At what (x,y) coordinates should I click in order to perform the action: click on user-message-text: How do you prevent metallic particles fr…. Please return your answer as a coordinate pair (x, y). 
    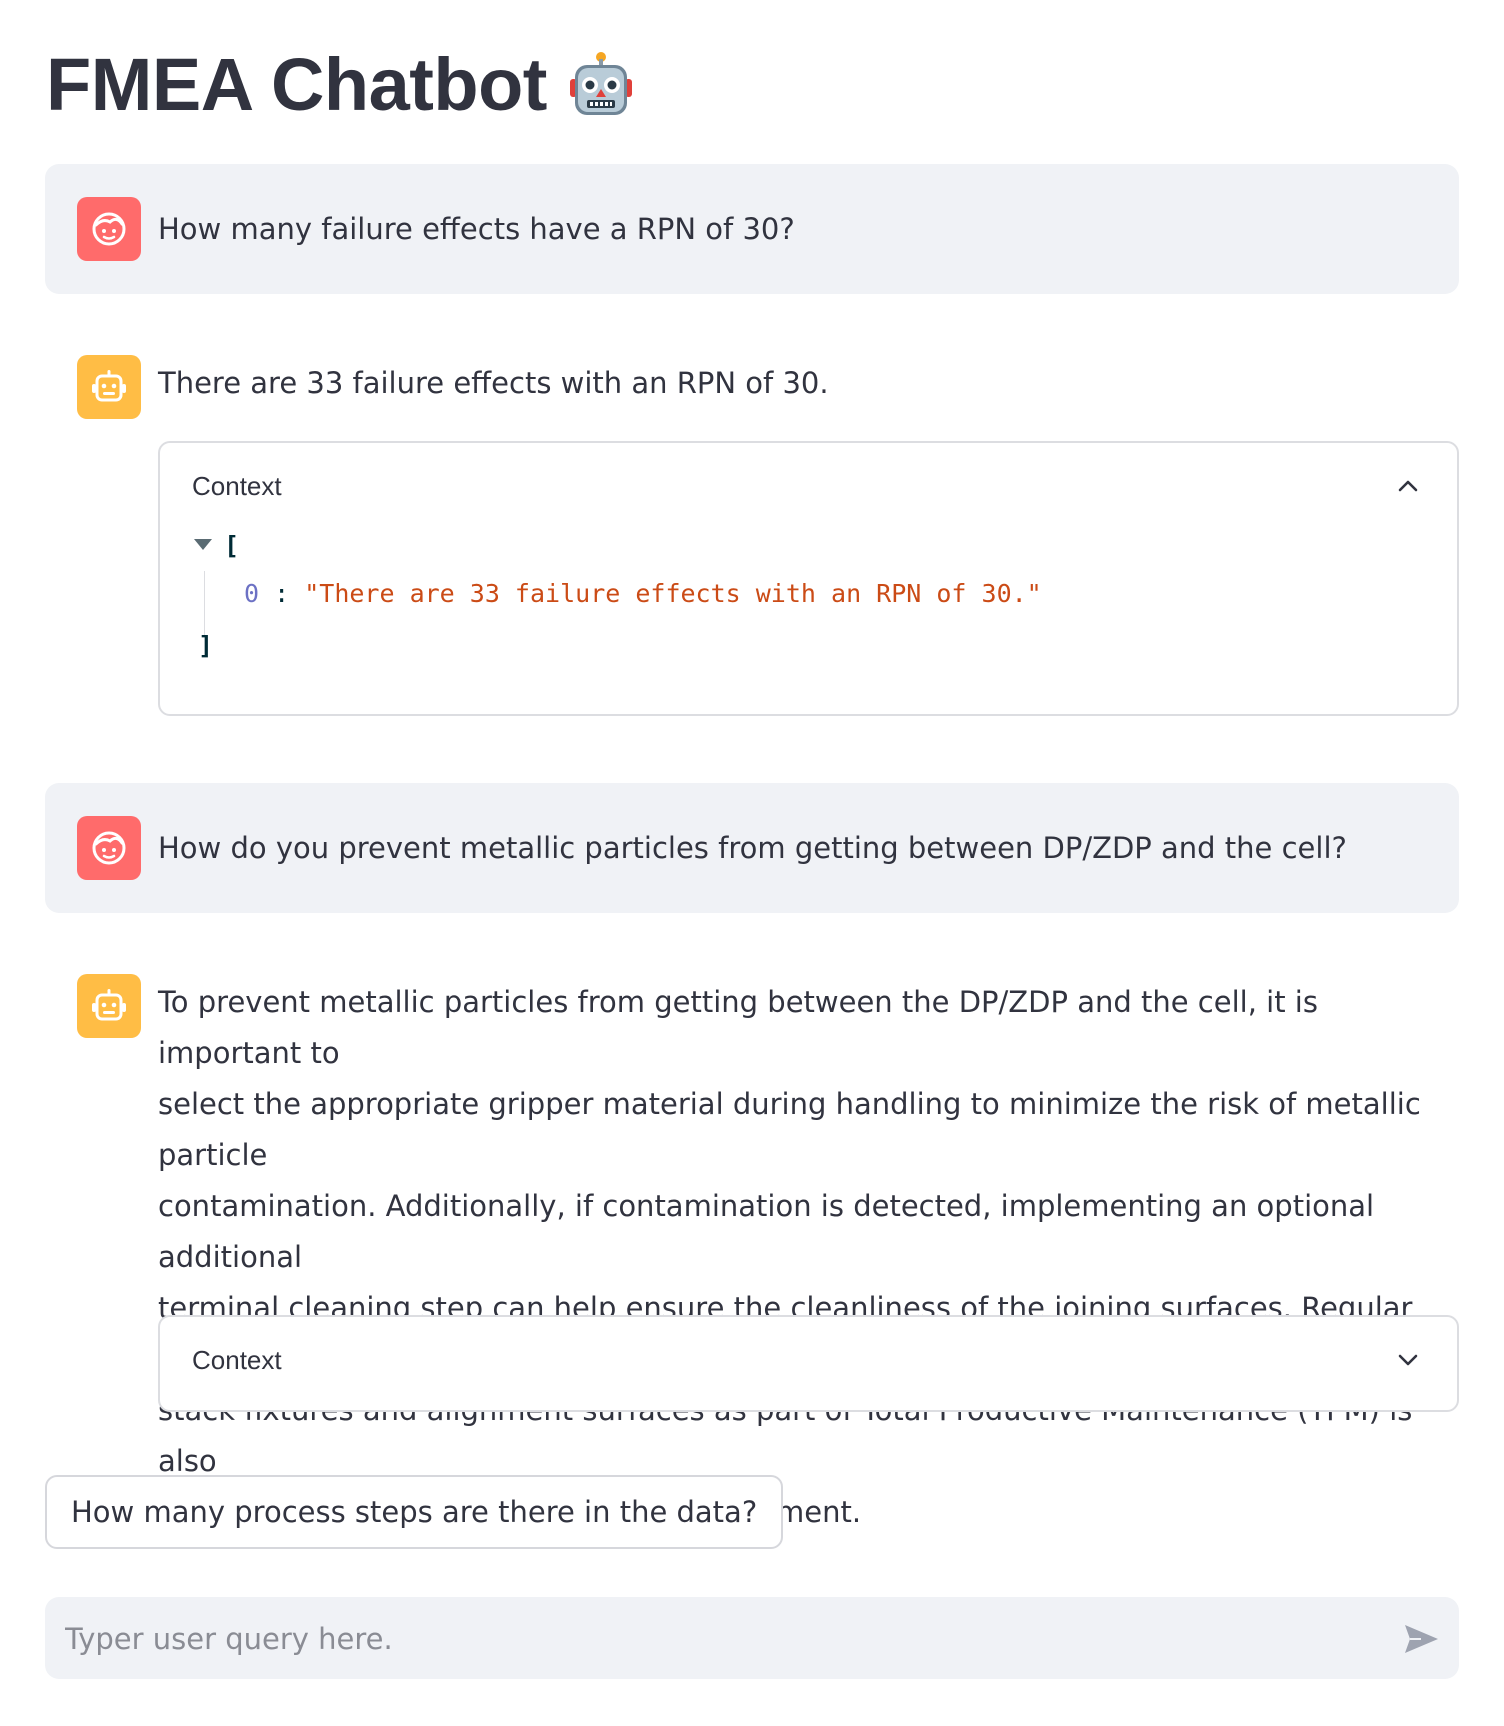
    Looking at the image, I should click on (752, 848).